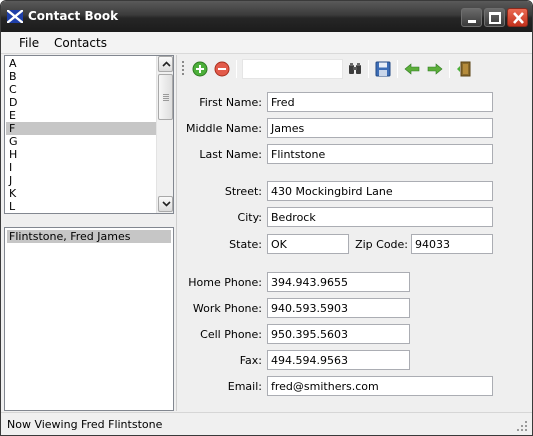 The height and width of the screenshot is (436, 533). What do you see at coordinates (472, 21) in the screenshot?
I see `minimize-icon` at bounding box center [472, 21].